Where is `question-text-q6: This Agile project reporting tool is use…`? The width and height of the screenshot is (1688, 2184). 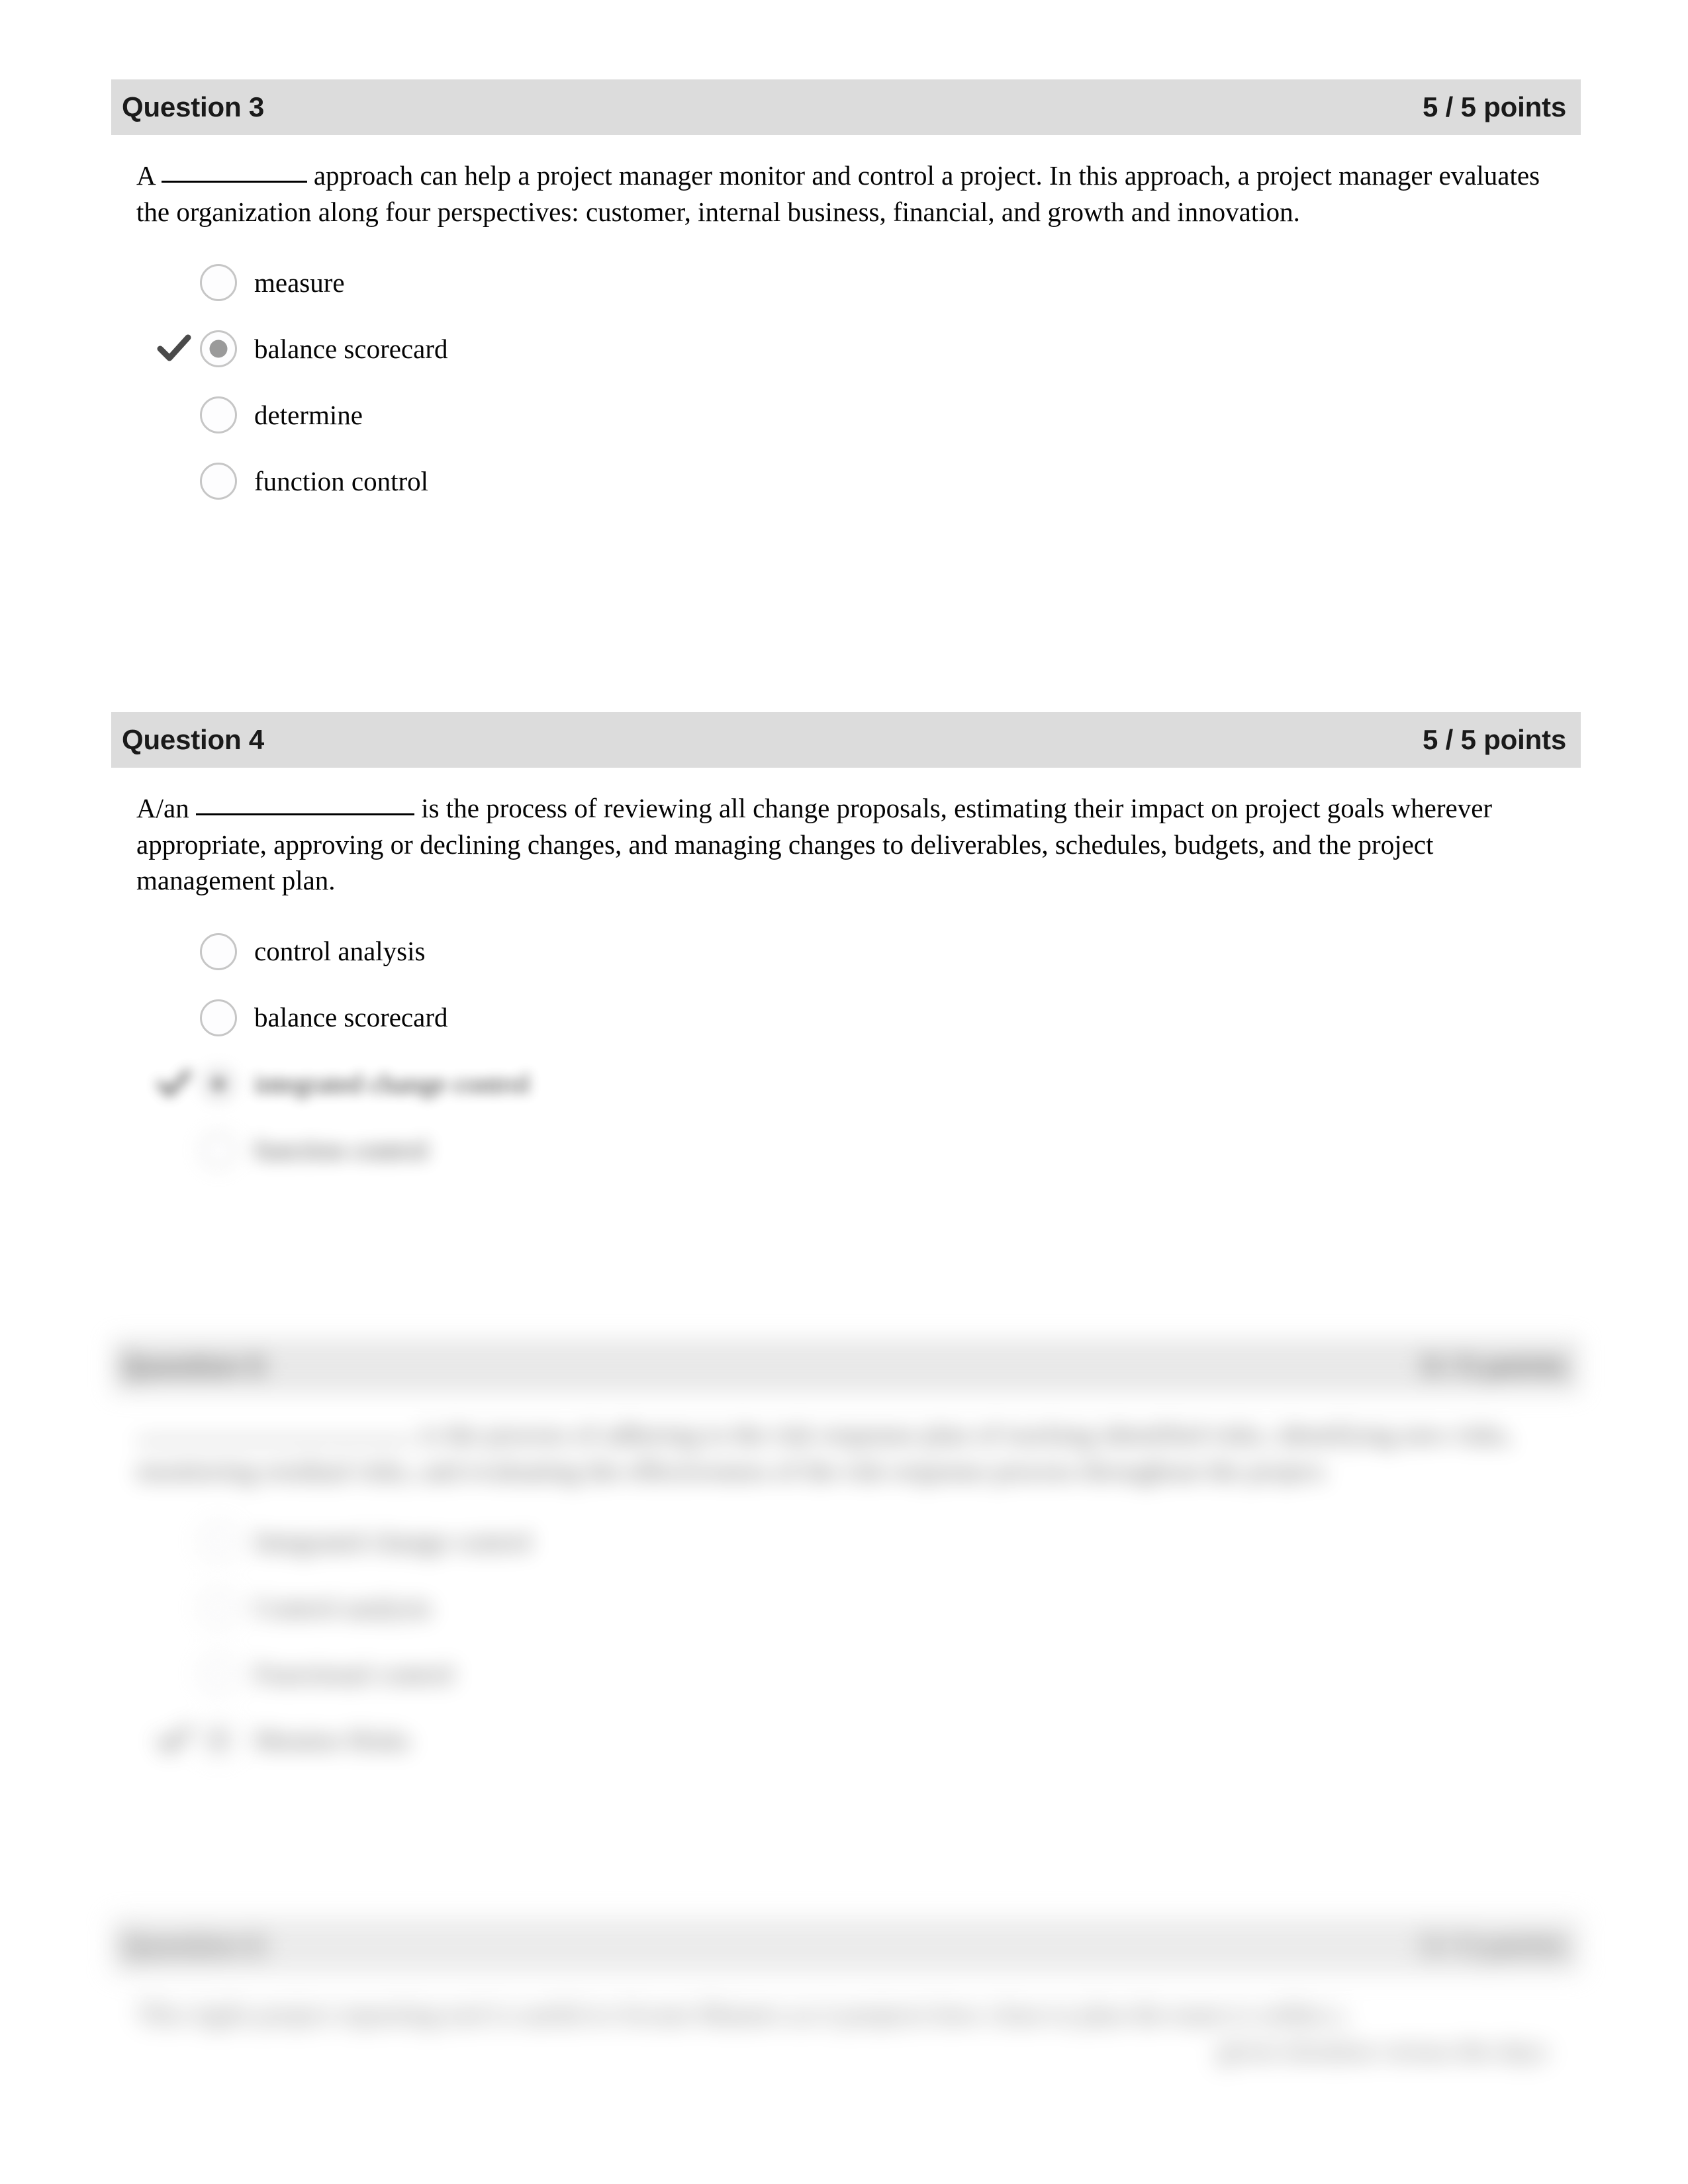 question-text-q6: This Agile project reporting tool is use… is located at coordinates (846, 2032).